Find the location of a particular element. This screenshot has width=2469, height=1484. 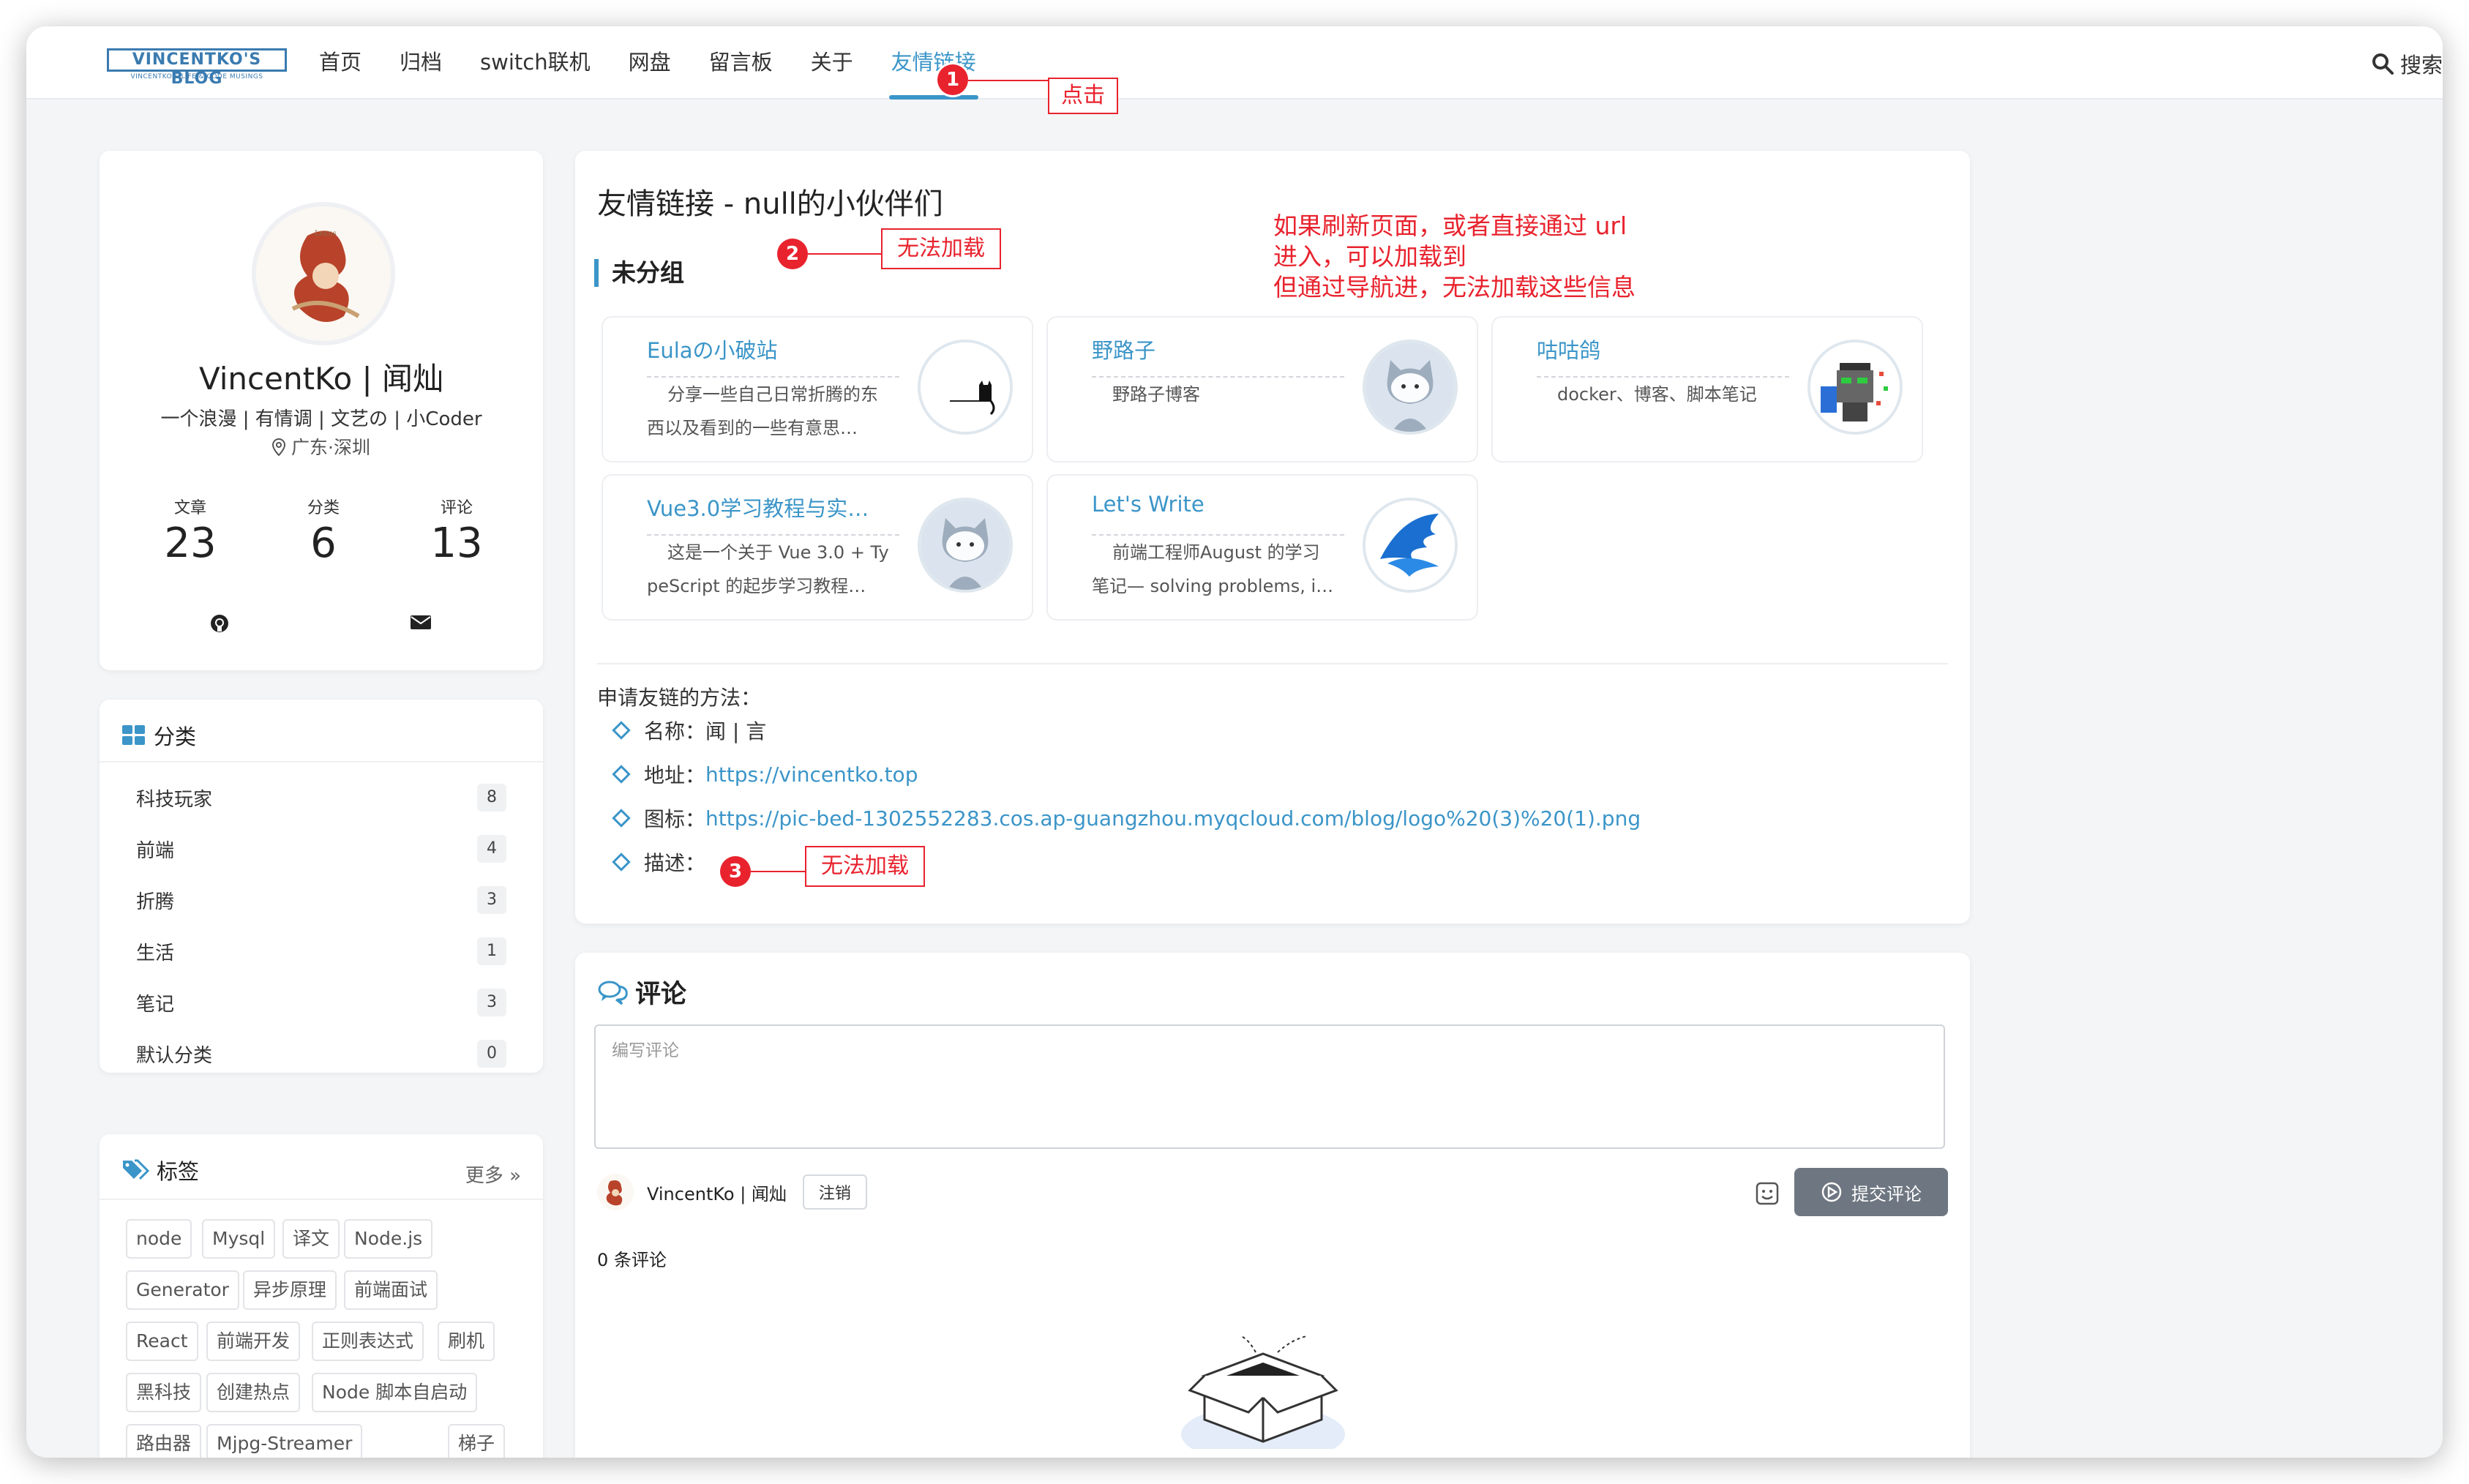

friend-card-gugu: 咕咕鸽 docker、博客、脚本笔记 is located at coordinates (1707, 389).